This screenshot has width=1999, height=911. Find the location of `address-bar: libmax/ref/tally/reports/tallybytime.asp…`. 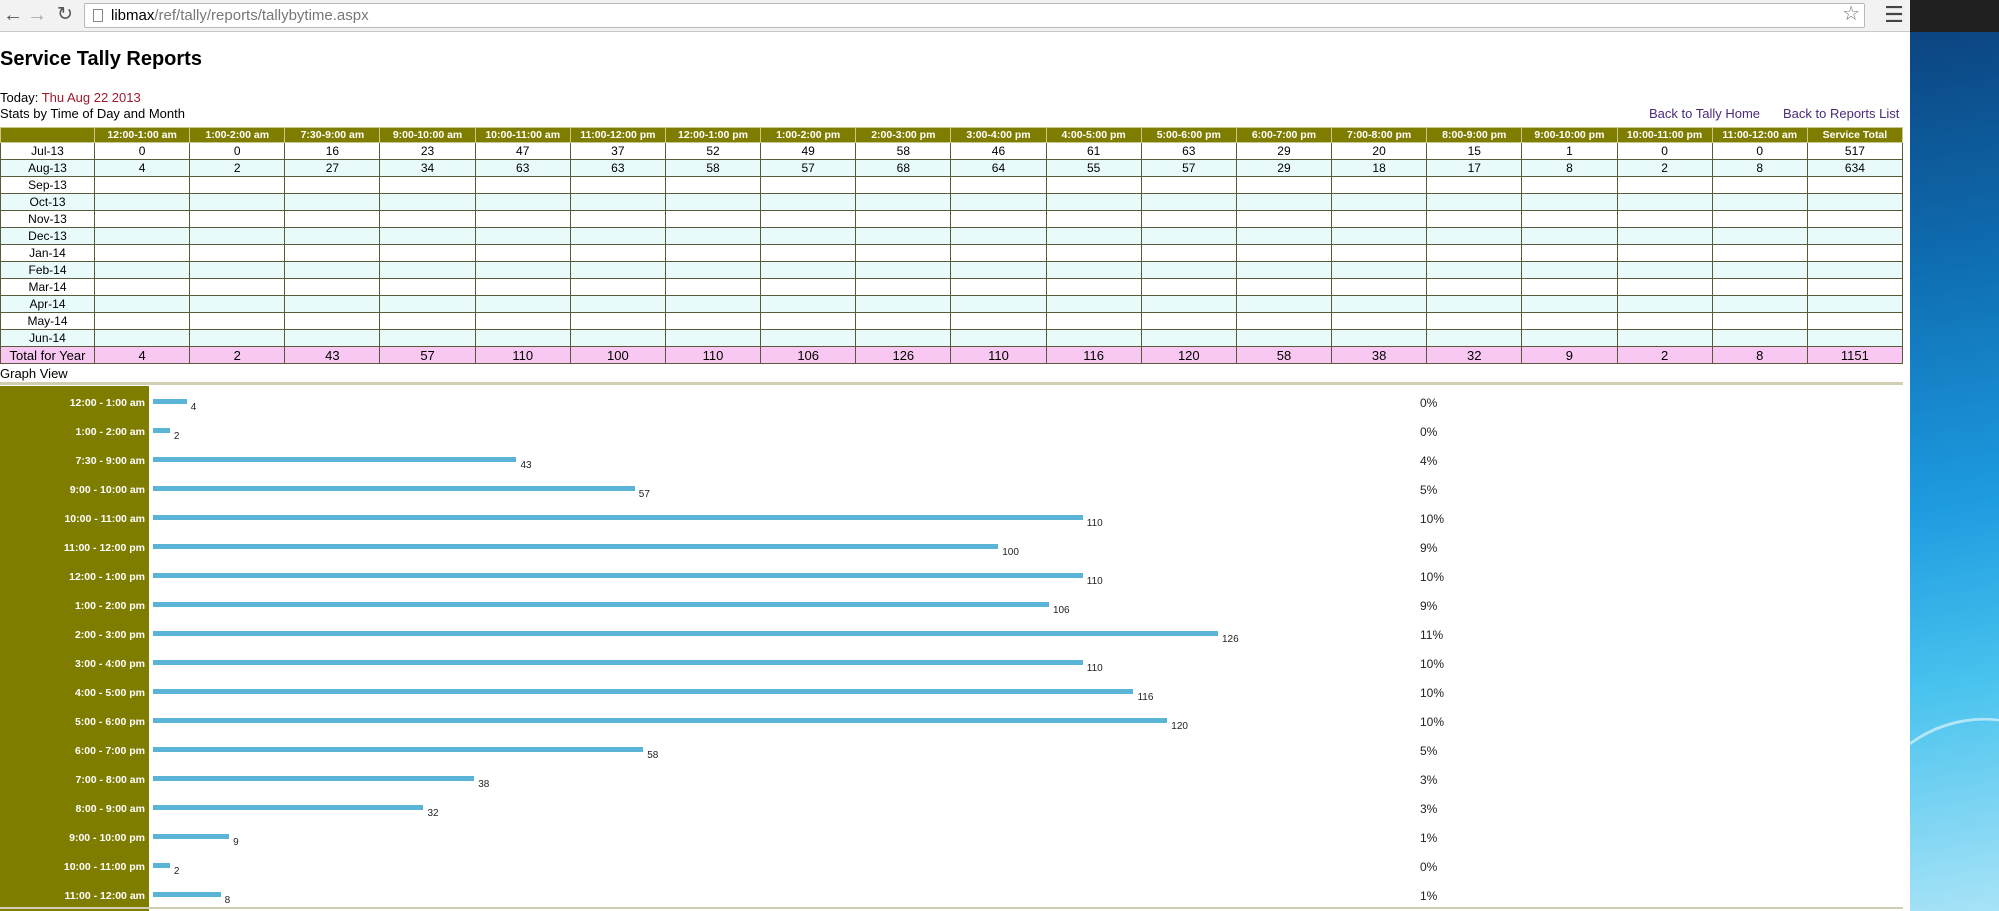

address-bar: libmax/ref/tally/reports/tallybytime.asp… is located at coordinates (974, 15).